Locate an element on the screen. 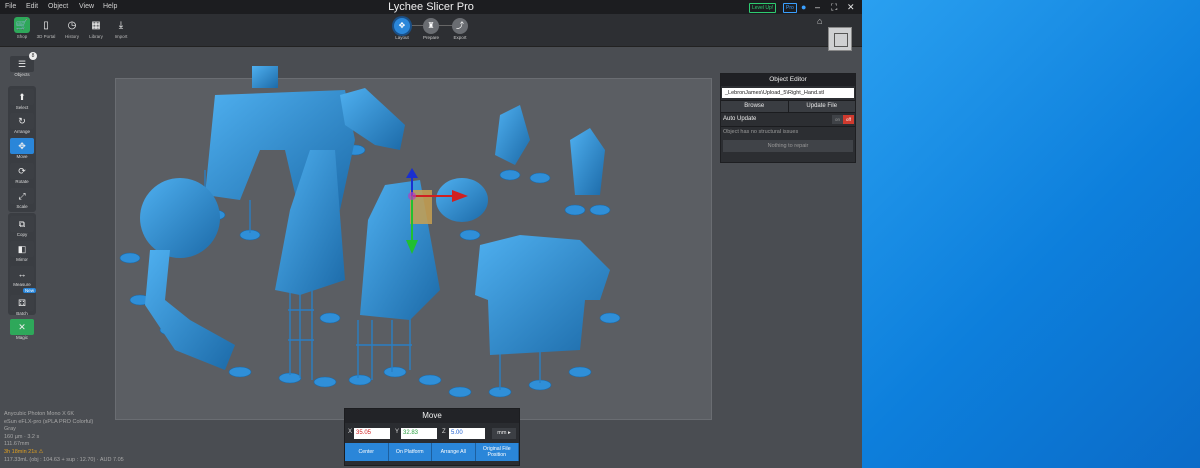  move-tool: ✥ Move is located at coordinates (22, 148).